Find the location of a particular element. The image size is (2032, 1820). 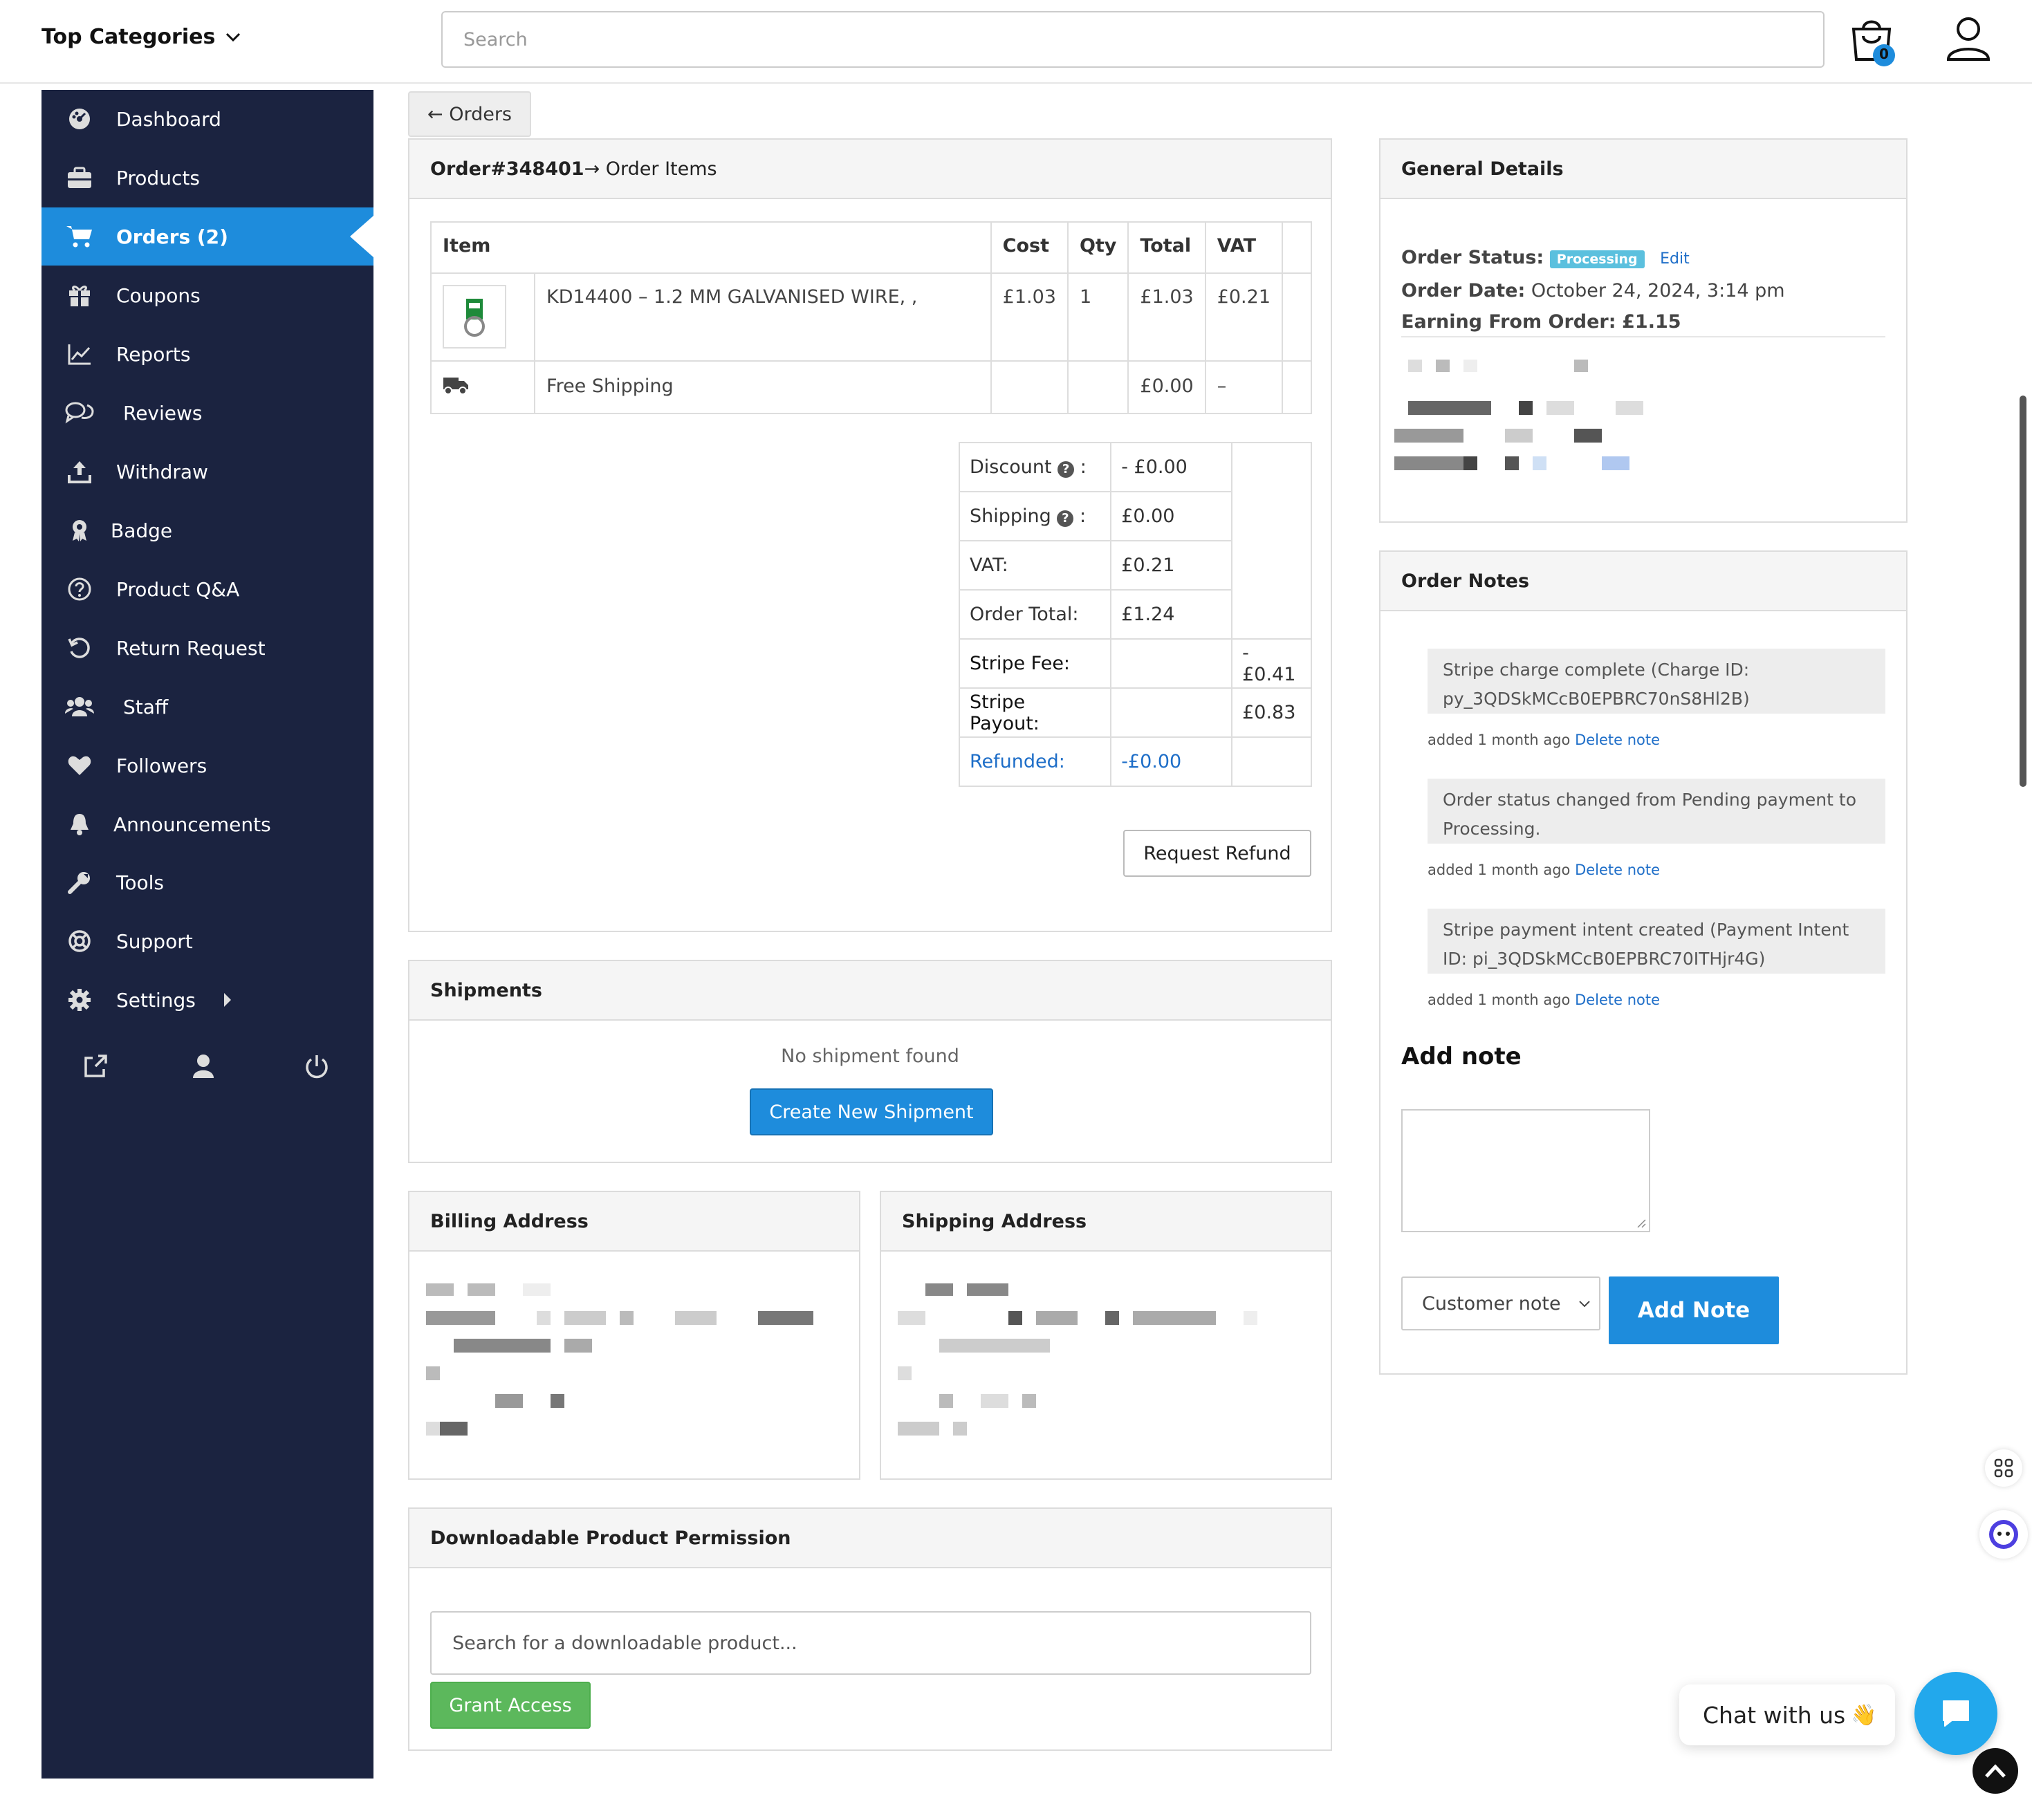

top-categories-label: Top Categories is located at coordinates (128, 37).